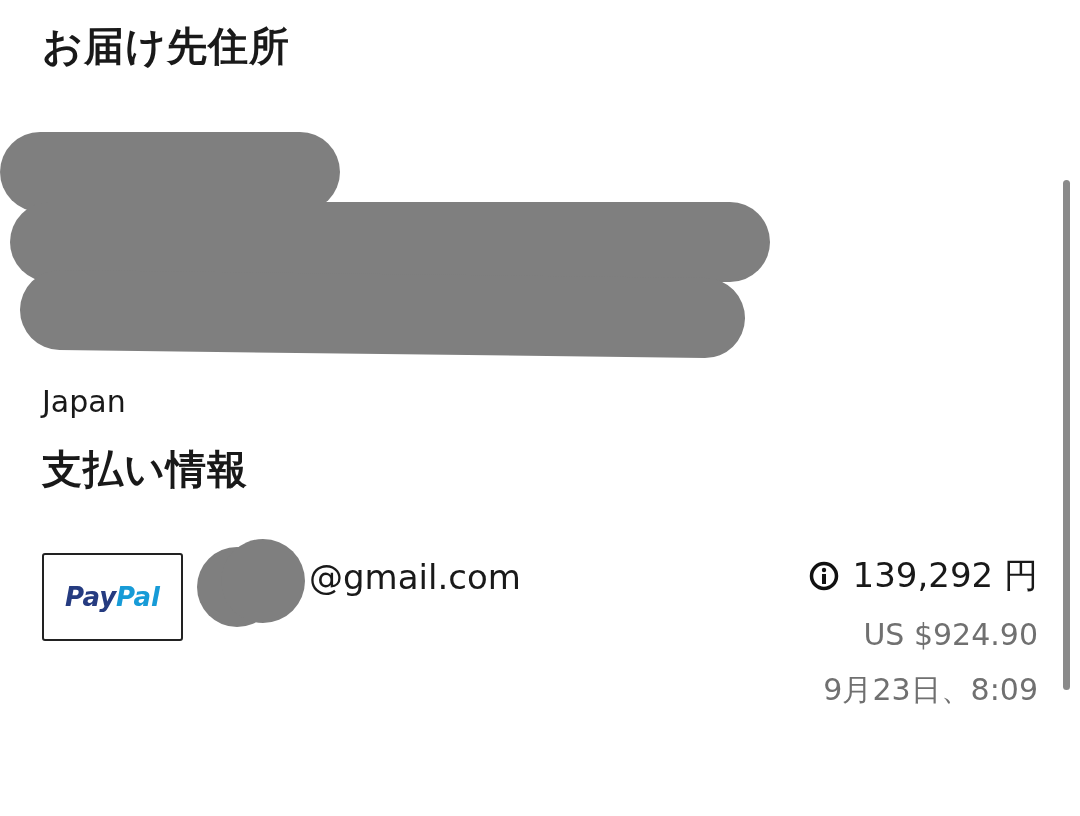 The image size is (1080, 816). What do you see at coordinates (823, 576) in the screenshot?
I see `info-icon` at bounding box center [823, 576].